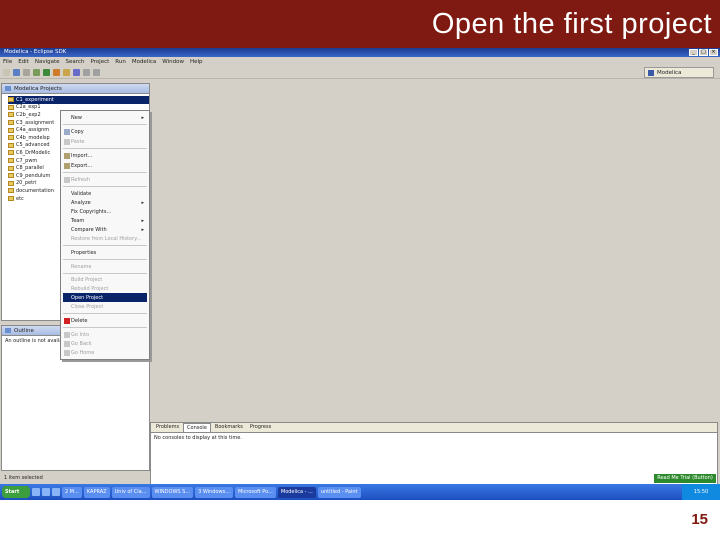  What do you see at coordinates (105, 220) in the screenshot?
I see `menu-item-team: Team ▸` at bounding box center [105, 220].